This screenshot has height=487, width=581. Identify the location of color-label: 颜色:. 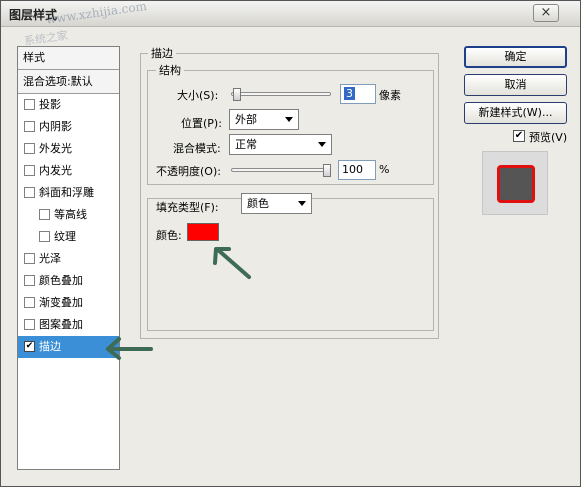
(169, 235).